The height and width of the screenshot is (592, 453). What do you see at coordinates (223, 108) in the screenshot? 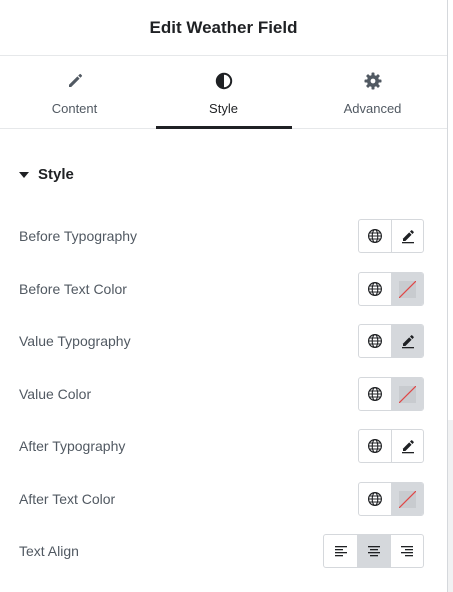
I see `tab-style-label: Style` at bounding box center [223, 108].